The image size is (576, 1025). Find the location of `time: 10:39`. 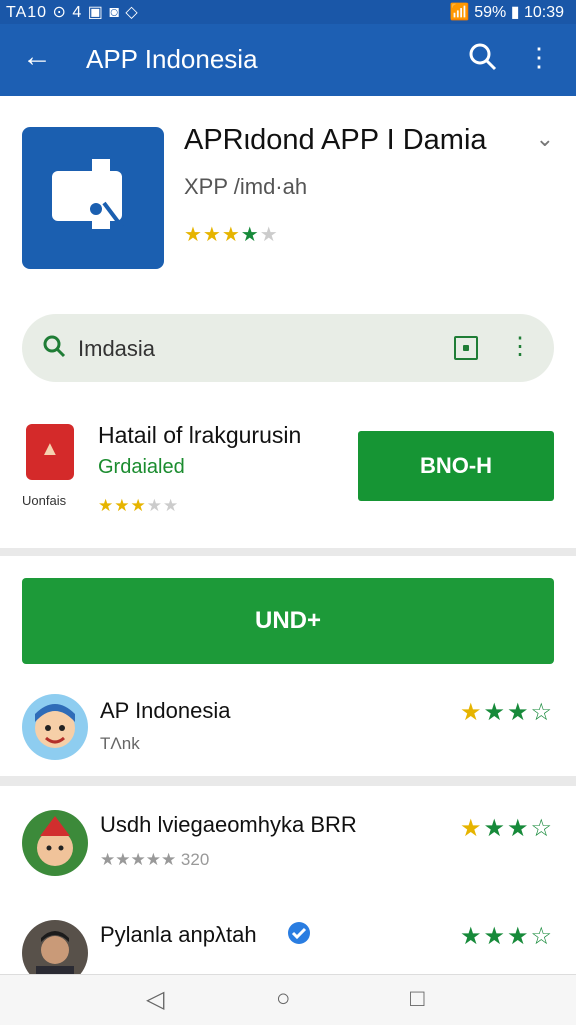

time: 10:39 is located at coordinates (543, 12).